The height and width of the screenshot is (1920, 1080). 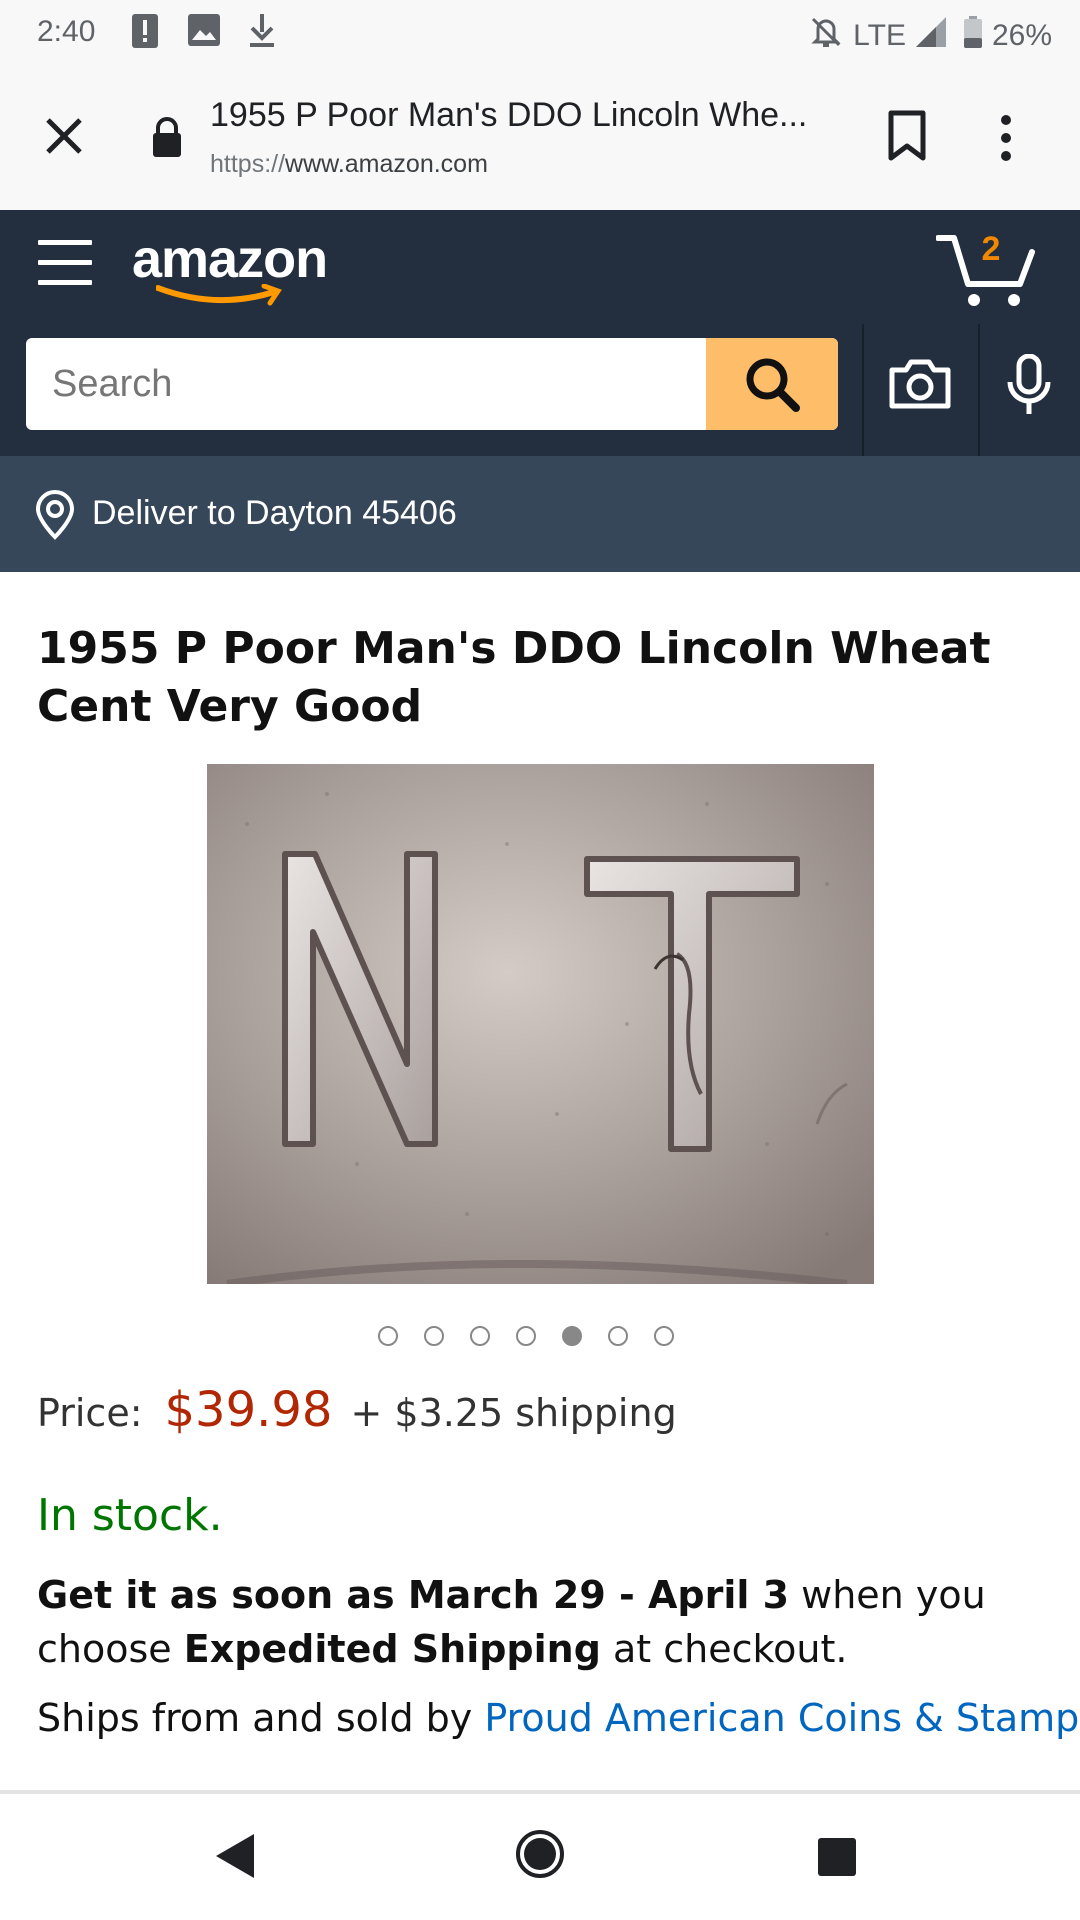 What do you see at coordinates (1029, 387) in the screenshot?
I see `microphone-icon` at bounding box center [1029, 387].